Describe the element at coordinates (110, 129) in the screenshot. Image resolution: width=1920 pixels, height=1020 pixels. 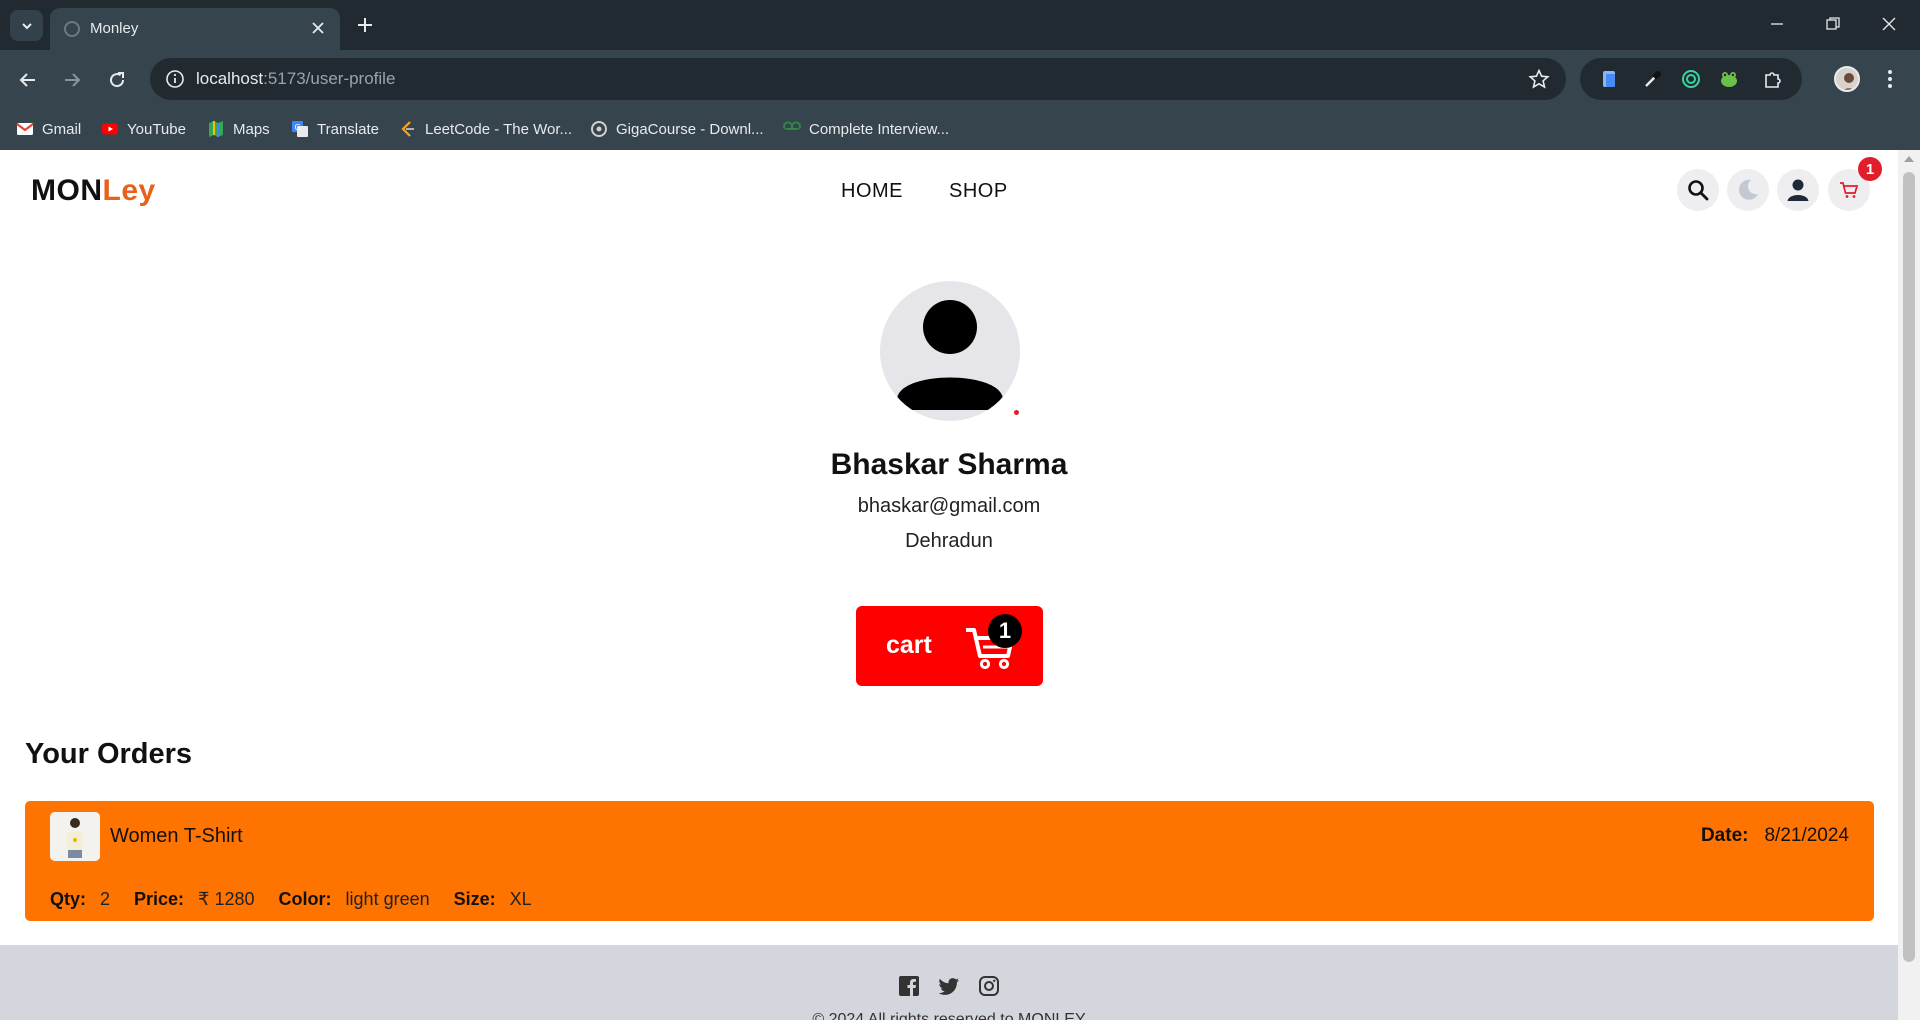
I see `youtube-icon` at that location.